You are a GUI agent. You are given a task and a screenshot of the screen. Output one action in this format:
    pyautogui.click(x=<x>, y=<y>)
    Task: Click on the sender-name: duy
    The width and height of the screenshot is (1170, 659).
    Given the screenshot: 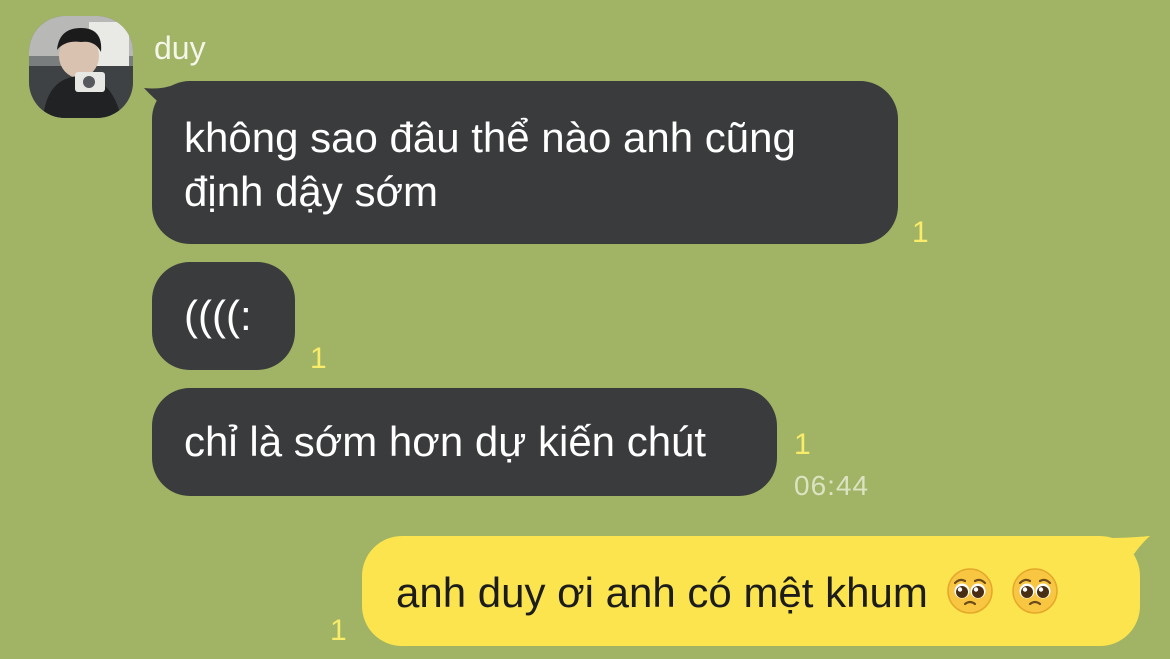 What is the action you would take?
    pyautogui.click(x=180, y=48)
    